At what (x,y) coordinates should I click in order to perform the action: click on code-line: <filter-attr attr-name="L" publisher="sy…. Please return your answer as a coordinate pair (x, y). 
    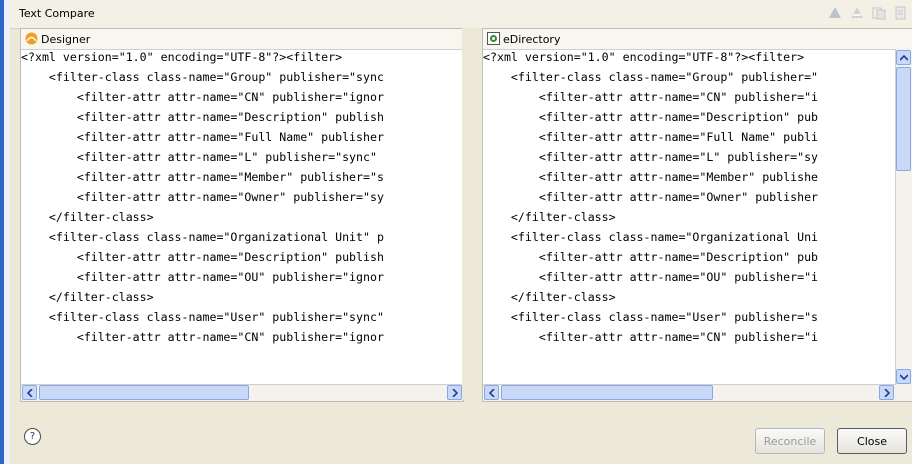
    Looking at the image, I should click on (202, 157).